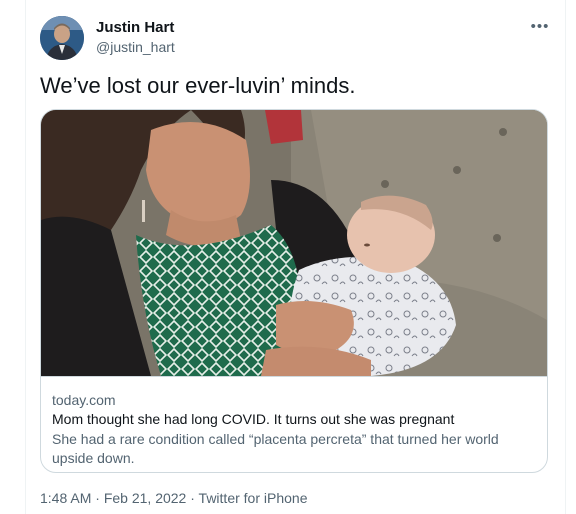  What do you see at coordinates (135, 47) in the screenshot?
I see `author-handle: @justin_hart` at bounding box center [135, 47].